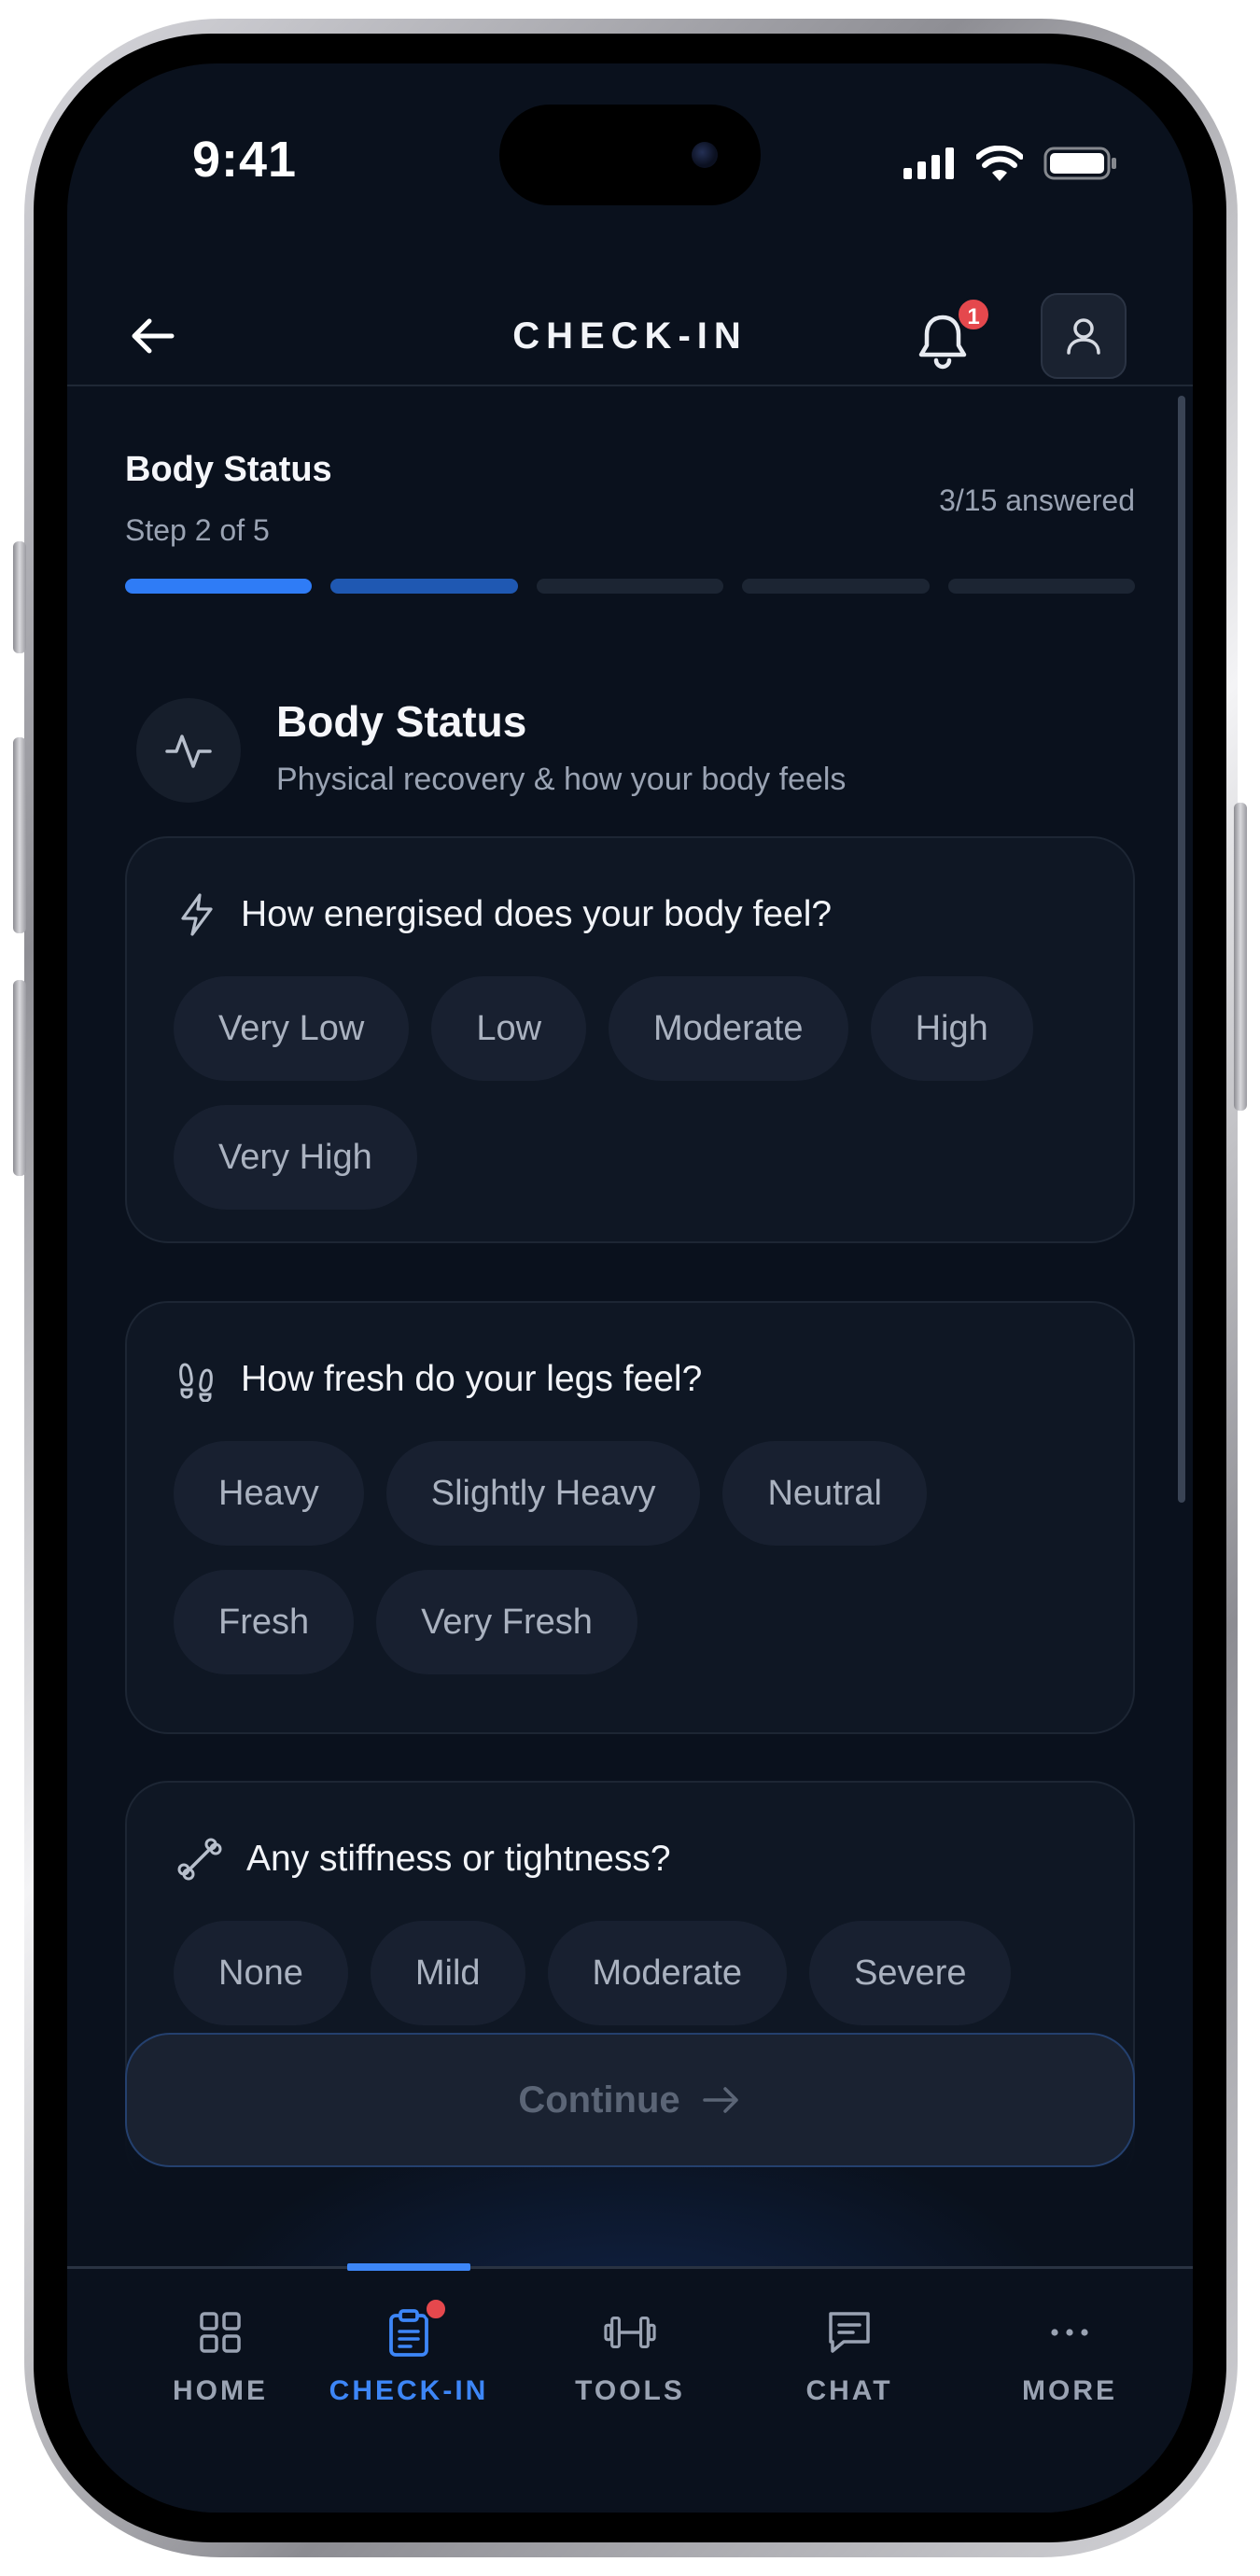 This screenshot has width=1260, height=2576. I want to click on continue-label: Continue, so click(599, 2100).